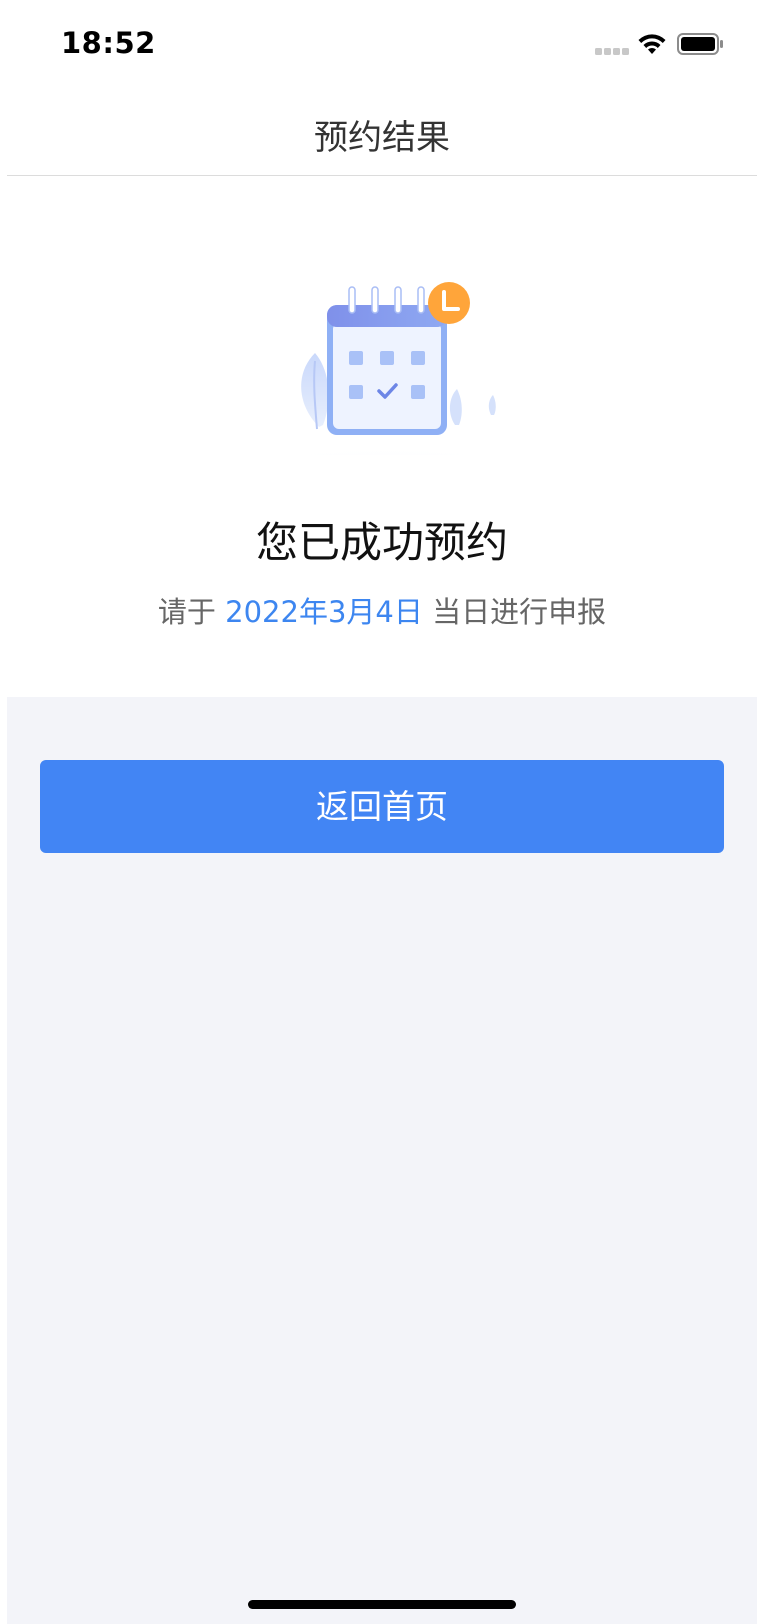 The width and height of the screenshot is (757, 1624). I want to click on success-title: 您已成功预约, so click(381, 542).